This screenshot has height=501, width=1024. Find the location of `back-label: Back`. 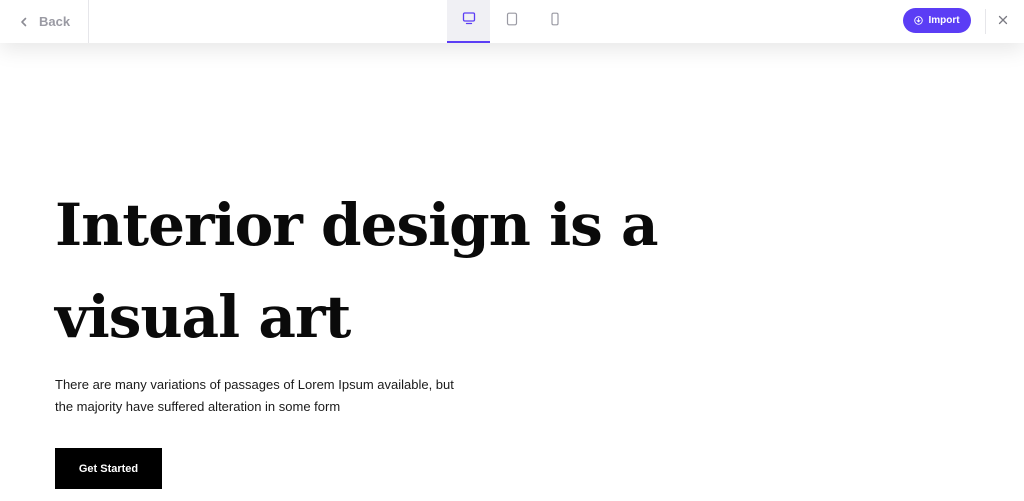

back-label: Back is located at coordinates (55, 21).